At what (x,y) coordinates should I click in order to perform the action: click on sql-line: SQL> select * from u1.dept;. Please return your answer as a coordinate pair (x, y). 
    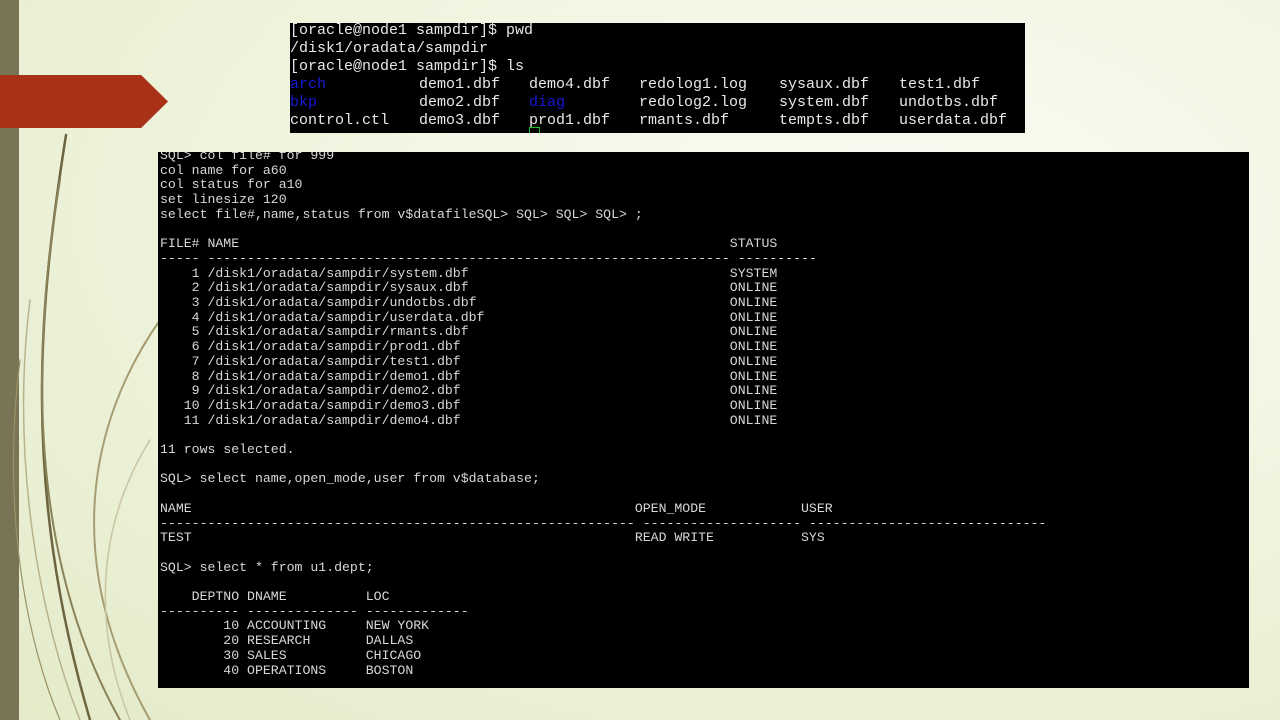
    Looking at the image, I should click on (267, 567).